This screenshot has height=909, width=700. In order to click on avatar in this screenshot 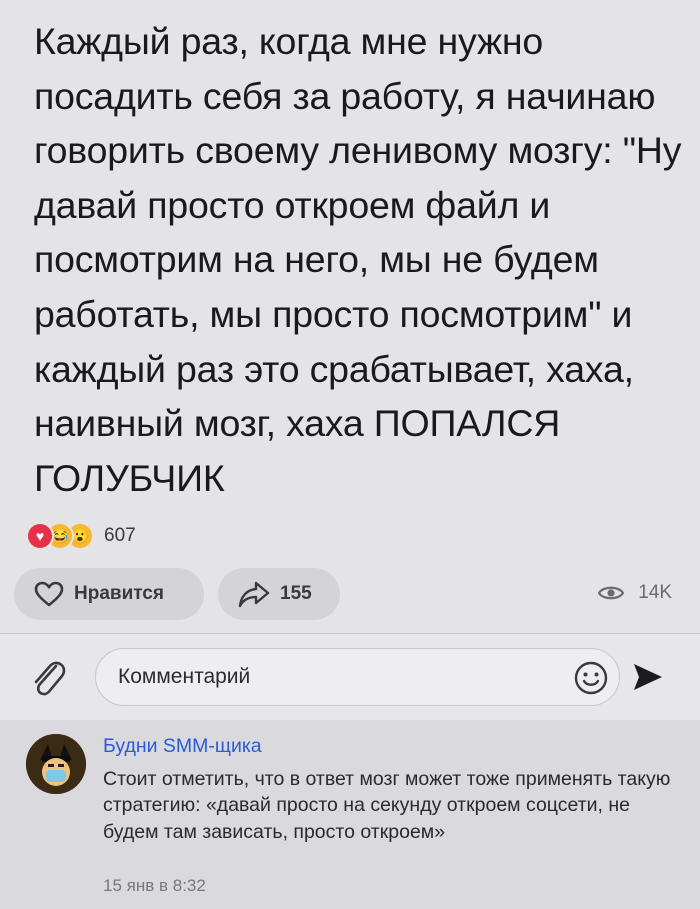, I will do `click(56, 764)`.